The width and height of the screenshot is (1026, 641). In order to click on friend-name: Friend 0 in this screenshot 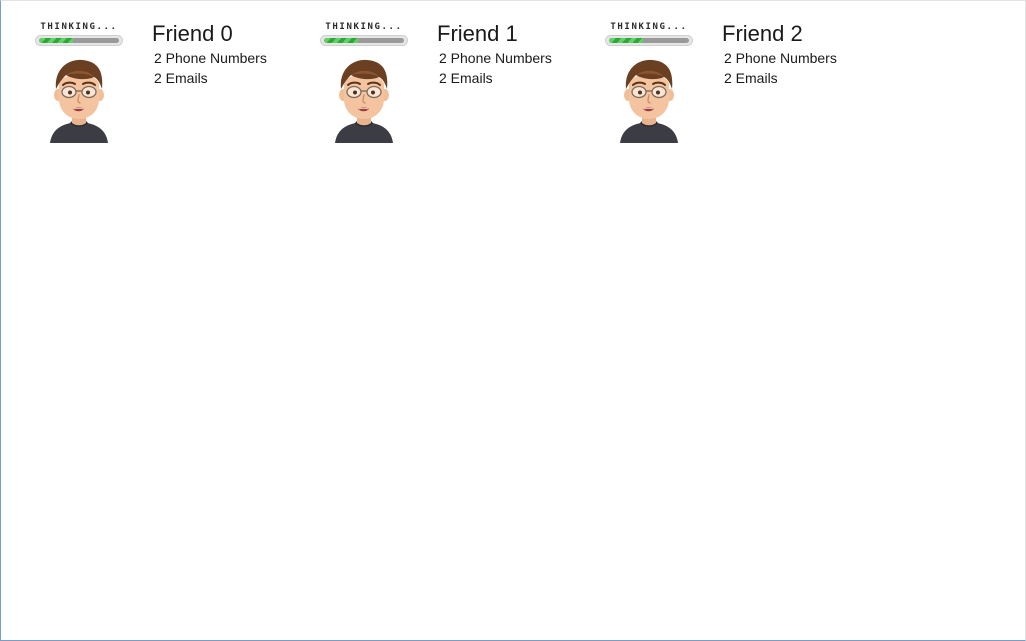, I will do `click(192, 33)`.